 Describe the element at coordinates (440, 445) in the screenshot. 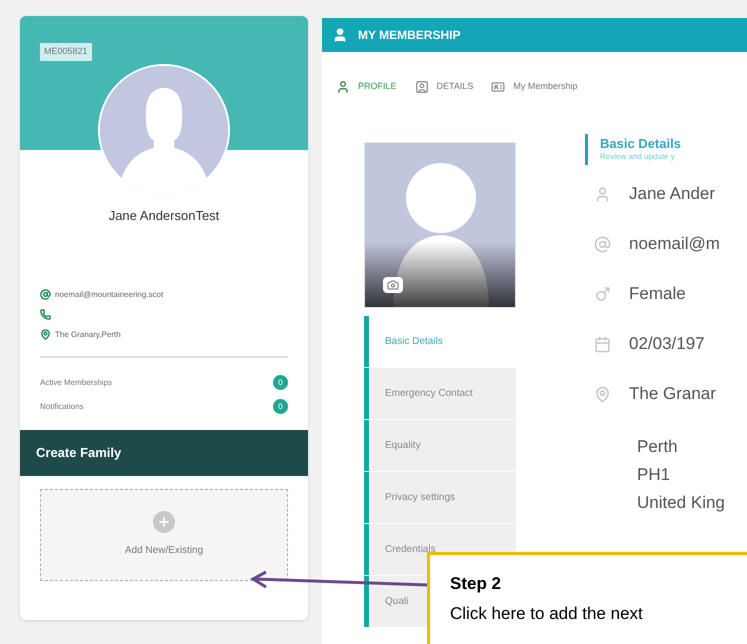

I see `section-nav-item: Equality` at that location.